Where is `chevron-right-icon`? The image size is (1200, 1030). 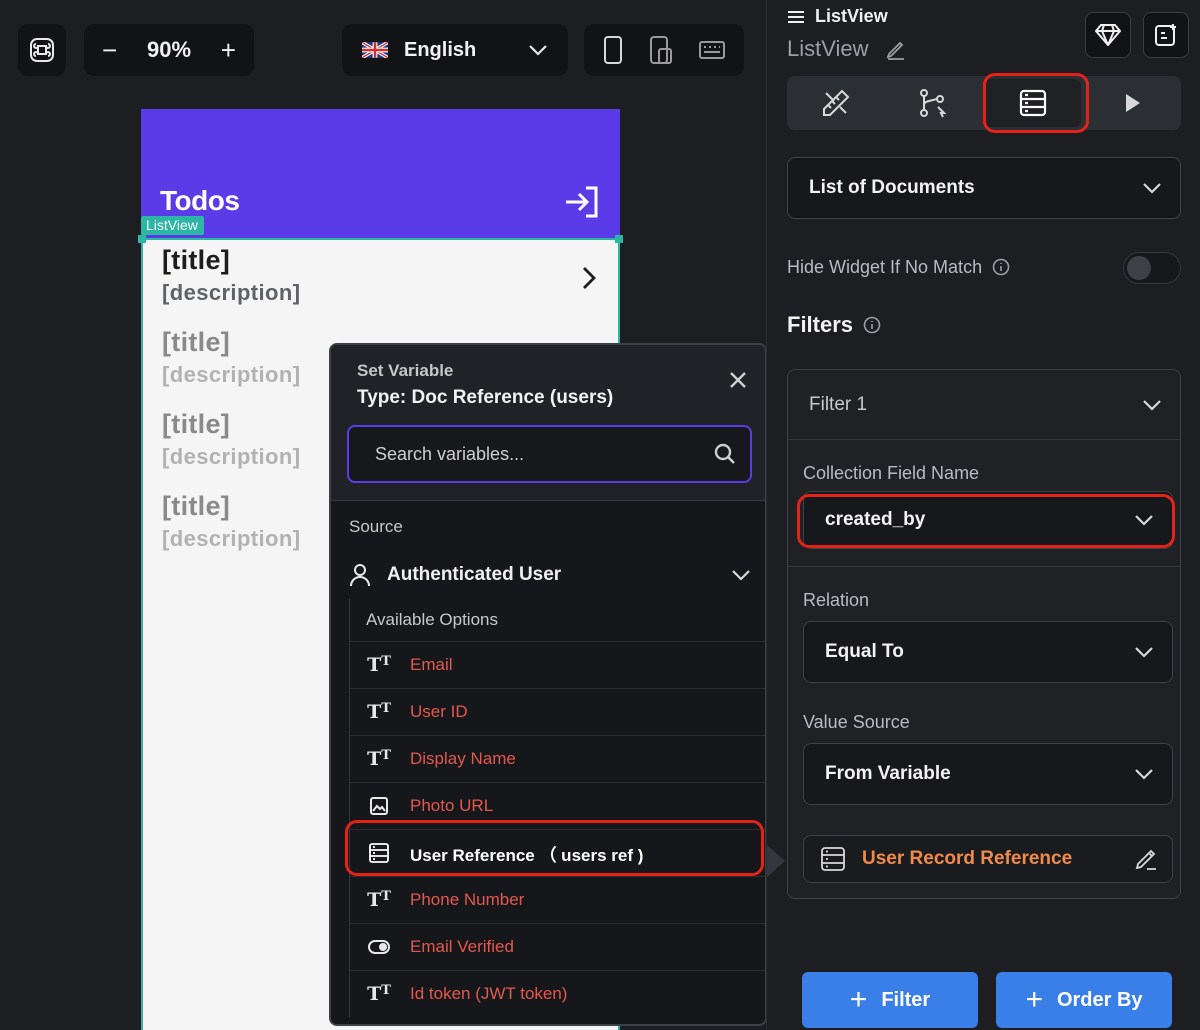 chevron-right-icon is located at coordinates (589, 278).